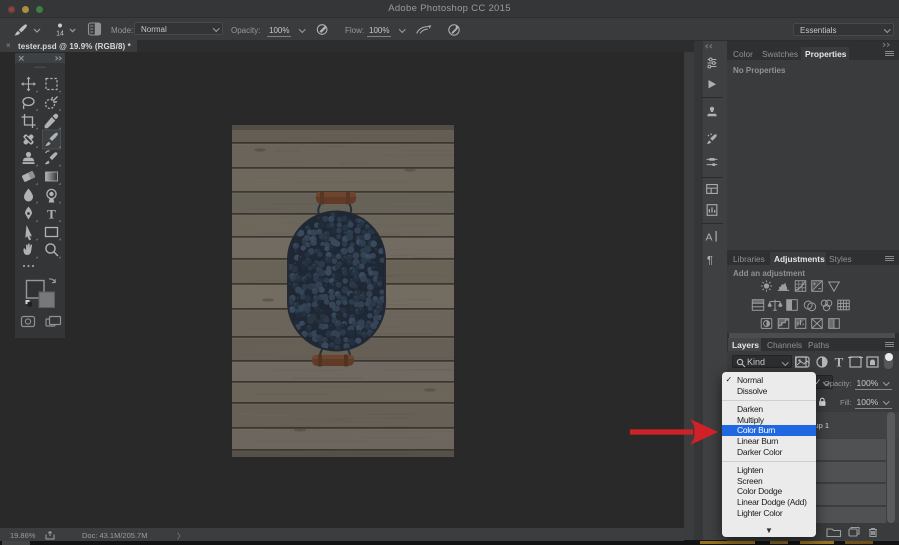 This screenshot has height=545, width=899. Describe the element at coordinates (60, 34) in the screenshot. I see `svg-text: 14` at that location.